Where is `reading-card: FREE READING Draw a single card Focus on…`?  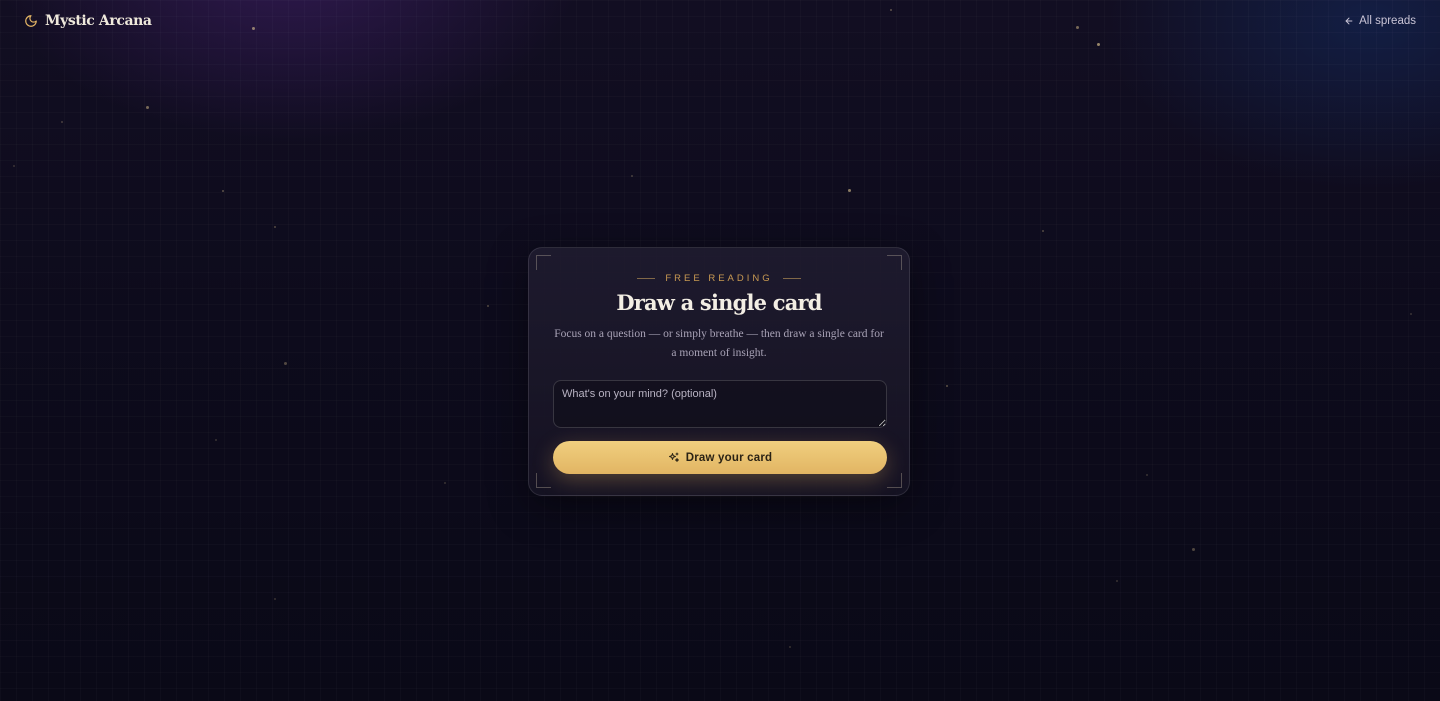
reading-card: FREE READING Draw a single card Focus on… is located at coordinates (719, 371).